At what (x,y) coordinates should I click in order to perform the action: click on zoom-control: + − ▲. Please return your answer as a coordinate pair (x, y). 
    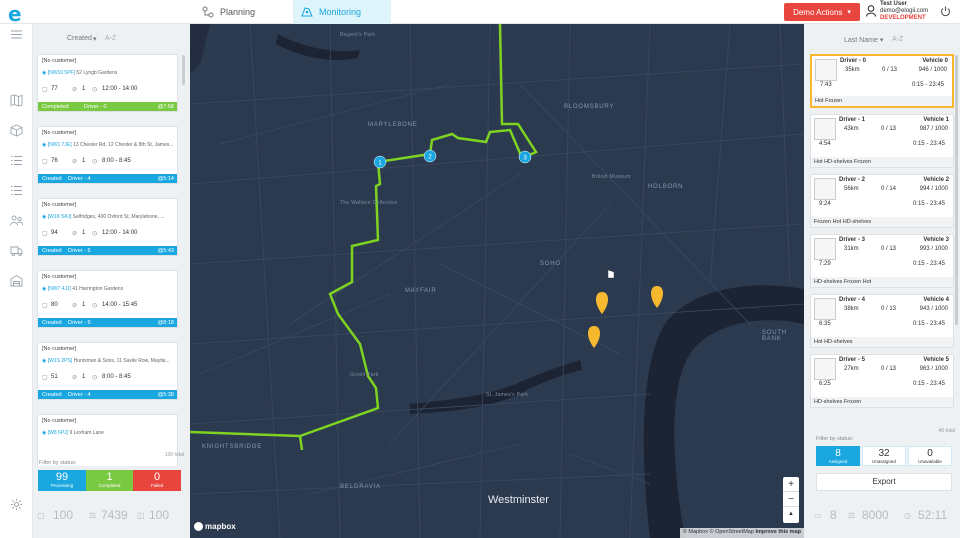
    Looking at the image, I should click on (791, 500).